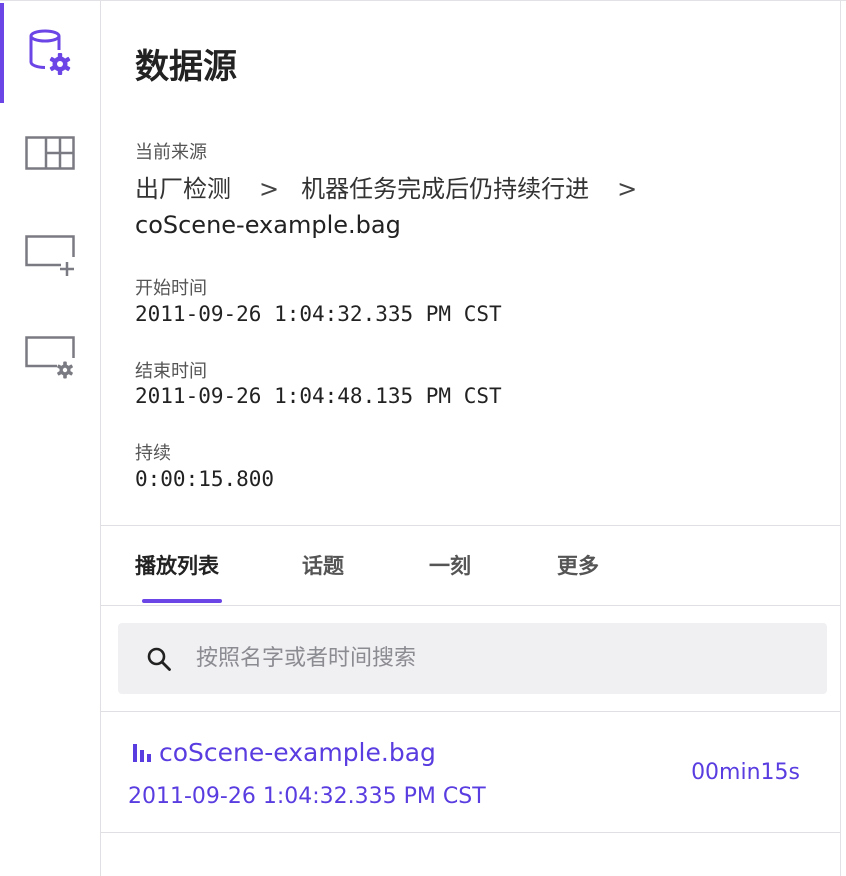 Image resolution: width=846 pixels, height=876 pixels. What do you see at coordinates (745, 772) in the screenshot?
I see `playlist-item-duration: 00min15s` at bounding box center [745, 772].